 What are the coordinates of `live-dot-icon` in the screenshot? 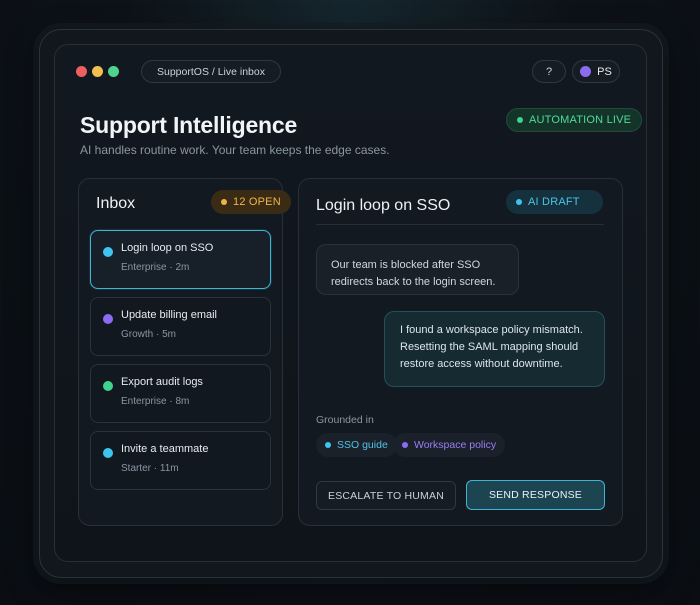 It's located at (520, 120).